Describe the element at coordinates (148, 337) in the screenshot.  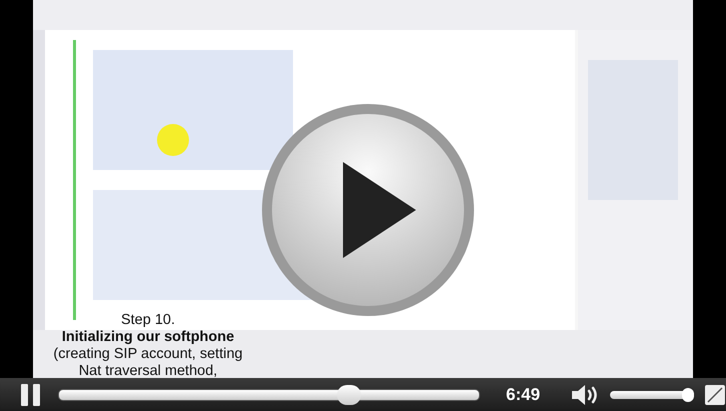
I see `caption-line: Initializing our softphone` at that location.